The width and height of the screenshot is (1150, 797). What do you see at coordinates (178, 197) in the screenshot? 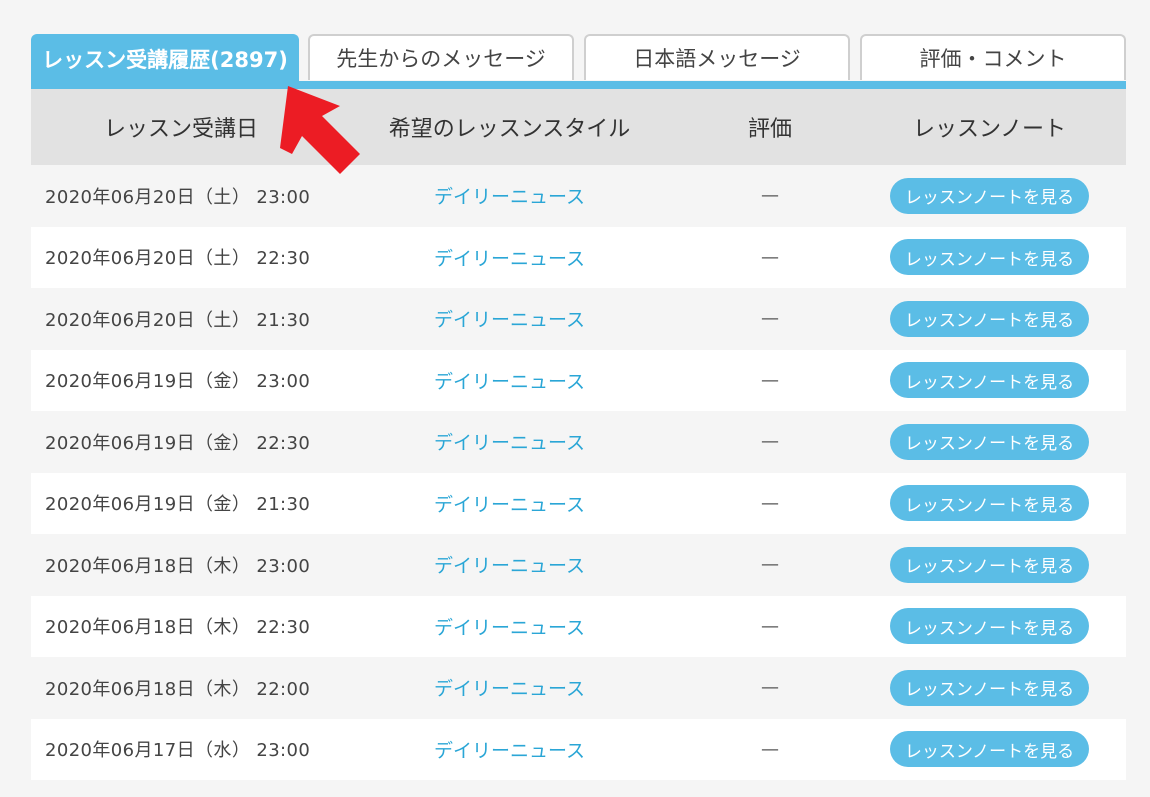
I see `lesson-date: 2020年06月20日（土） 23:00` at bounding box center [178, 197].